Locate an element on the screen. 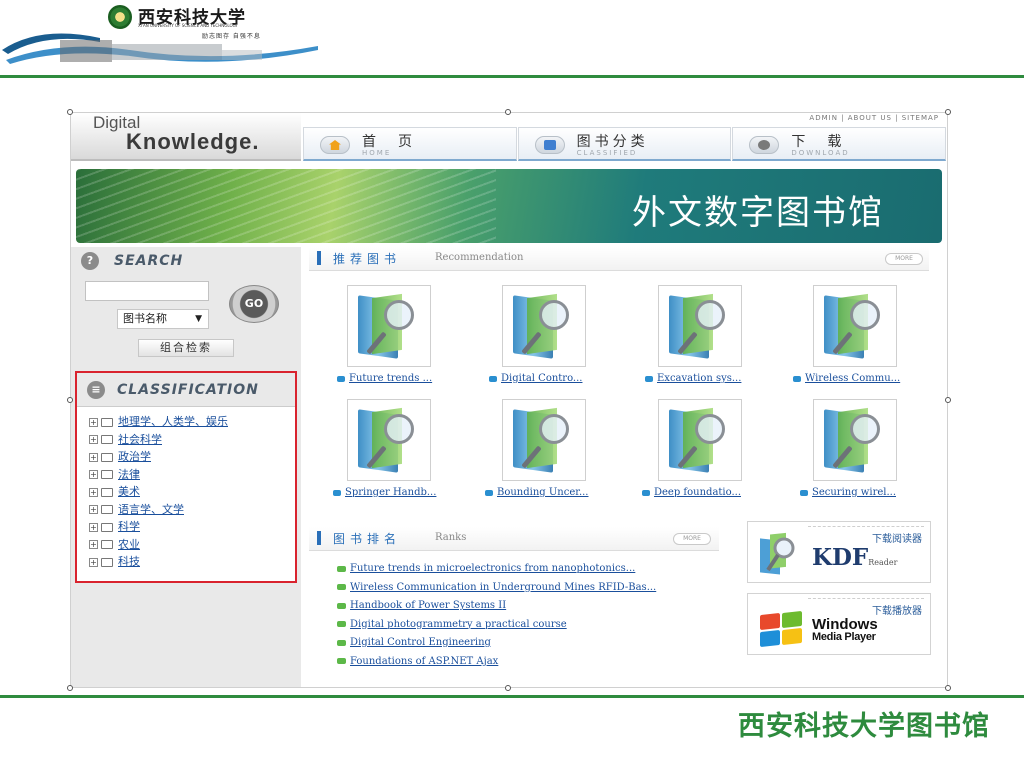 The height and width of the screenshot is (768, 1024). tree-item: + 法律 is located at coordinates (158, 475).